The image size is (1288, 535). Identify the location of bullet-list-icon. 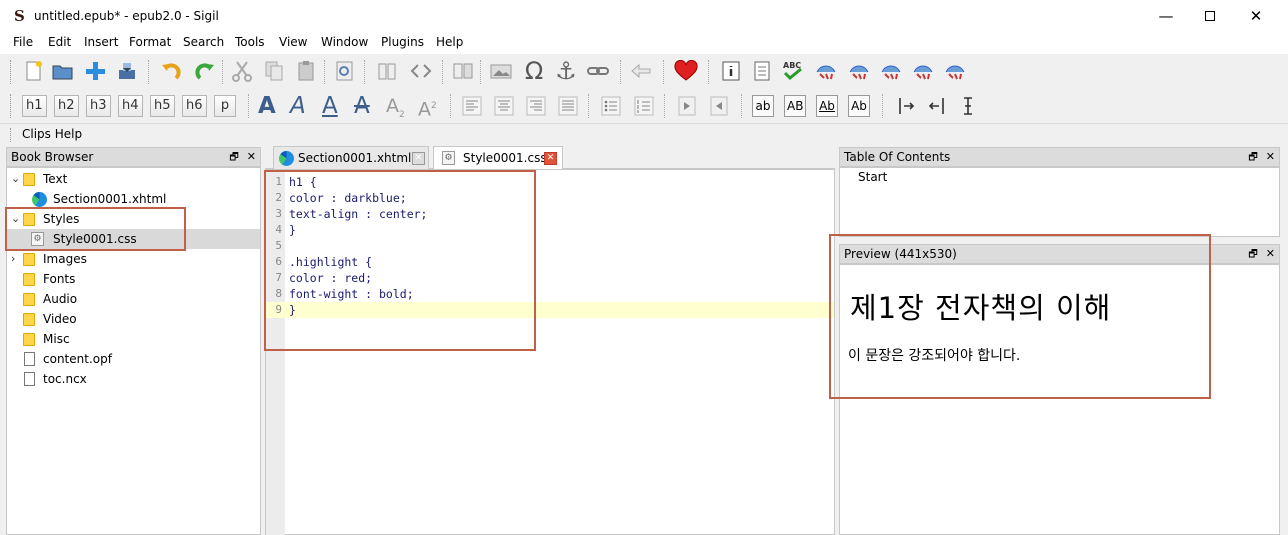
(611, 106).